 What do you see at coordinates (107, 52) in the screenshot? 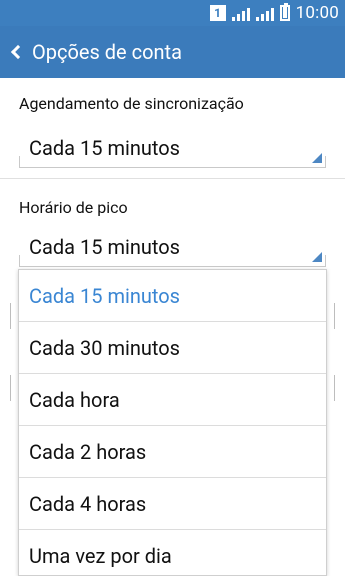
I see `page-title: Opções de conta` at bounding box center [107, 52].